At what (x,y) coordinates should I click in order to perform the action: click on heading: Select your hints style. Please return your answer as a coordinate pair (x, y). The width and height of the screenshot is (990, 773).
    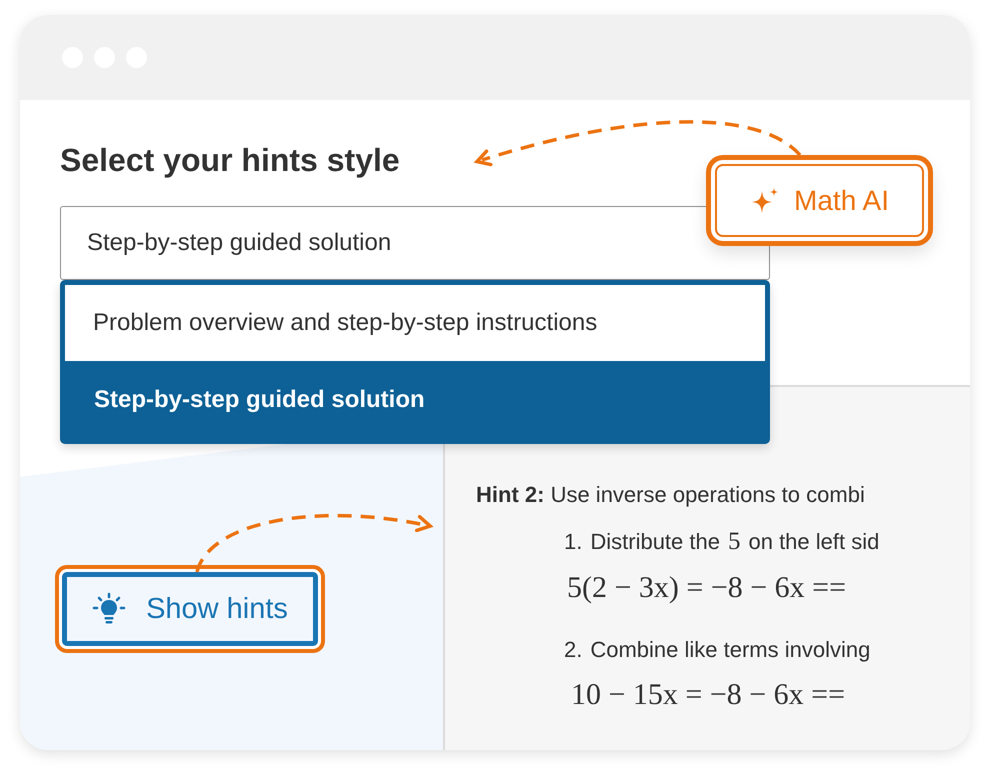
    Looking at the image, I should click on (230, 160).